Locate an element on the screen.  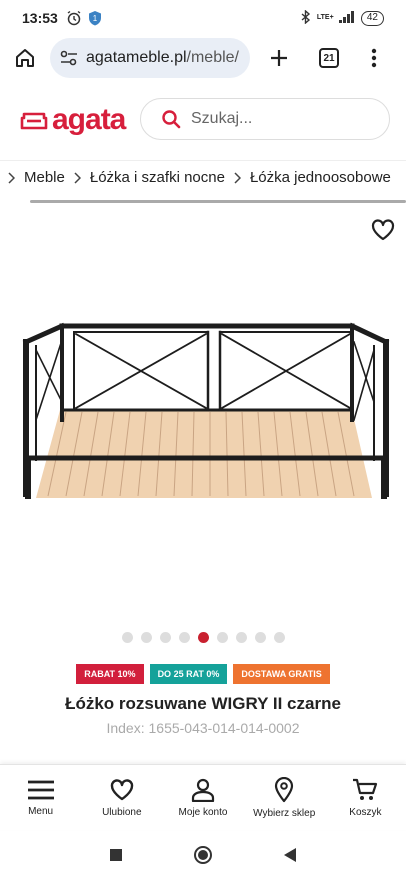
breadcrumb-item-lozka-jednoosobowe: Łóżka jednoosobowe is located at coordinates (320, 177).